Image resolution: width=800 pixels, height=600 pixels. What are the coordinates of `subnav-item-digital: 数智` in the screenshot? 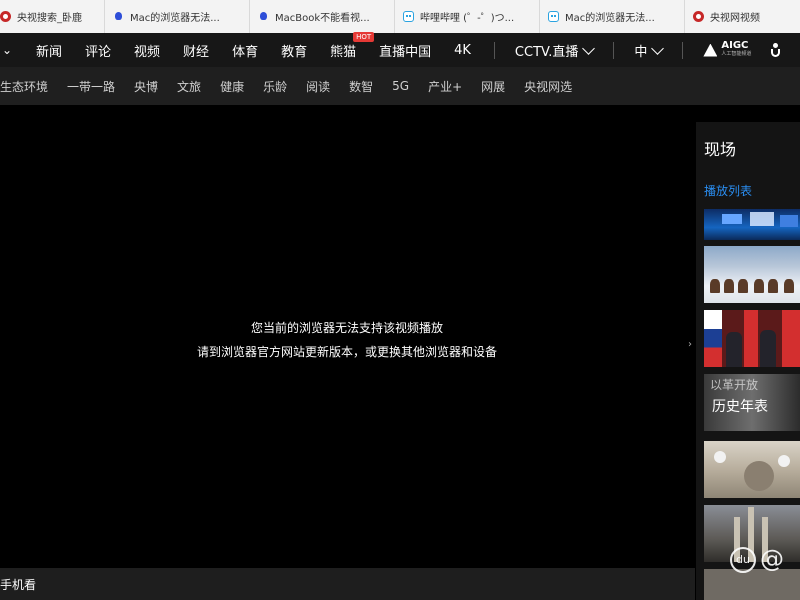 It's located at (361, 86).